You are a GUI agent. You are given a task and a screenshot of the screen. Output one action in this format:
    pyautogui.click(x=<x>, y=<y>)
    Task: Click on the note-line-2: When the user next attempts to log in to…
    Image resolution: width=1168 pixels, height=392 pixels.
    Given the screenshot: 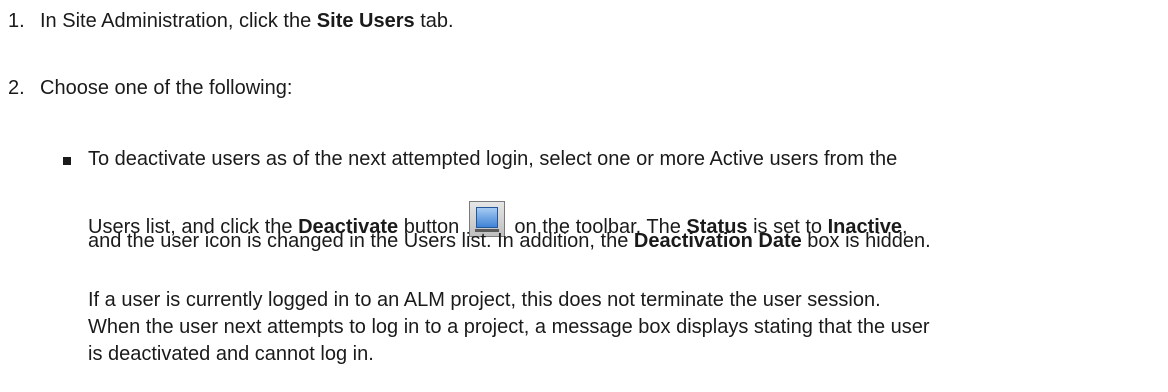 What is the action you would take?
    pyautogui.click(x=509, y=327)
    